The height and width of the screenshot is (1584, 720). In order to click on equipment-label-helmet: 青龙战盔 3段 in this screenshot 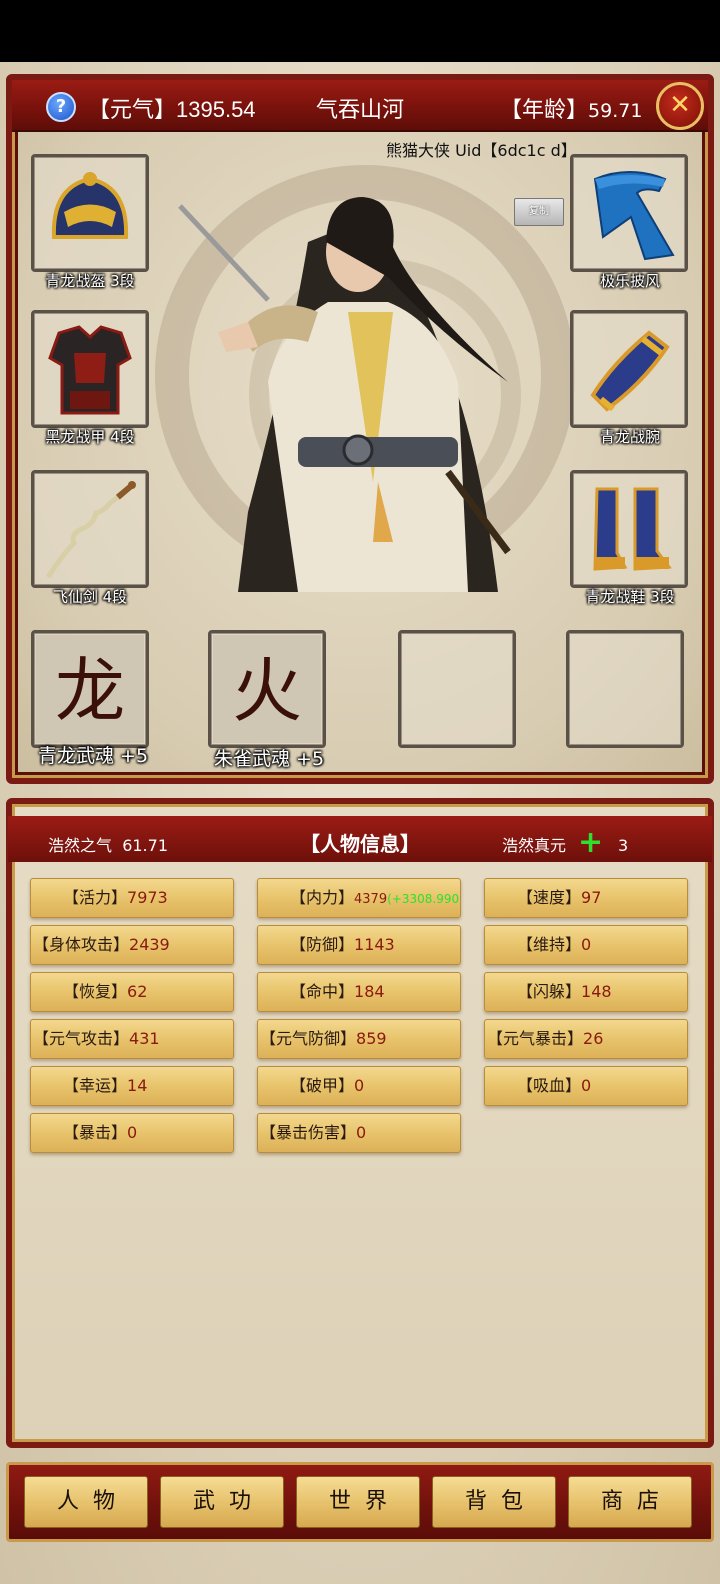, I will do `click(90, 281)`.